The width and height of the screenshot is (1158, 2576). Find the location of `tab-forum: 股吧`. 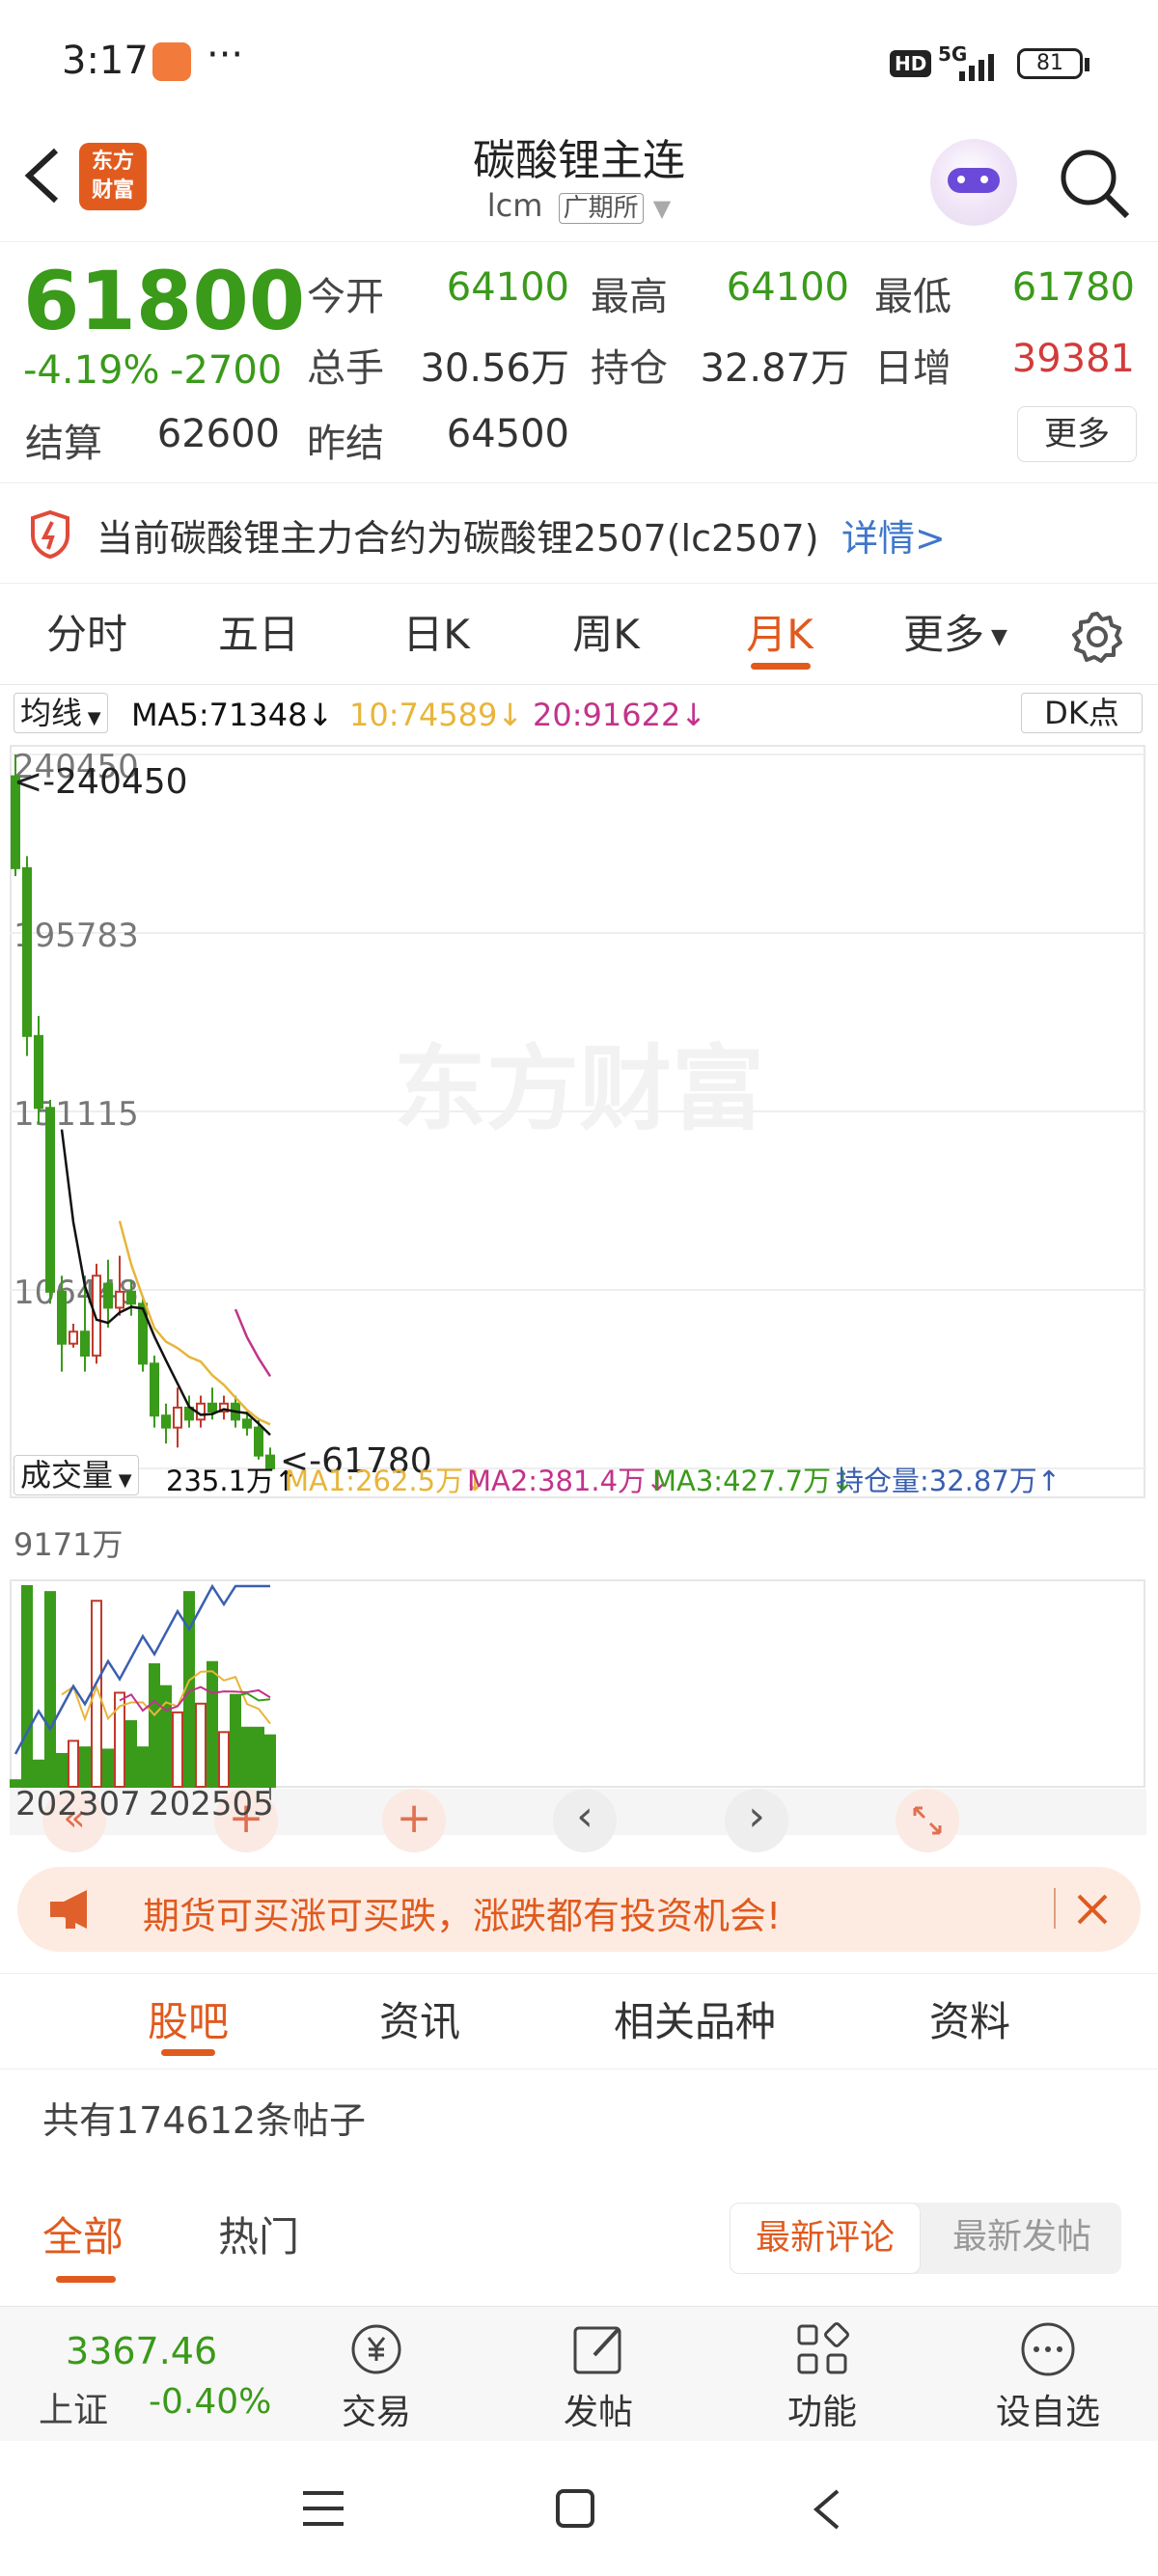

tab-forum: 股吧 is located at coordinates (188, 2022).